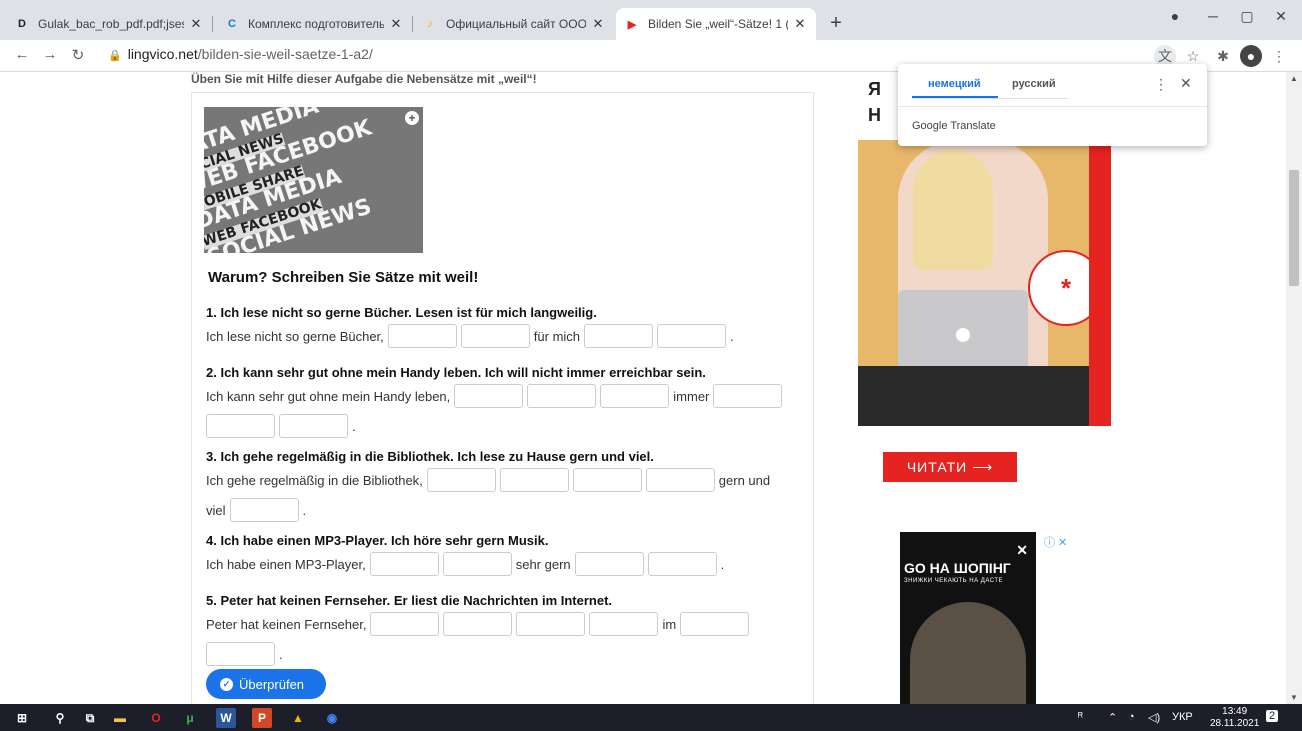  I want to click on scrollbar-thumb, so click(1294, 228).